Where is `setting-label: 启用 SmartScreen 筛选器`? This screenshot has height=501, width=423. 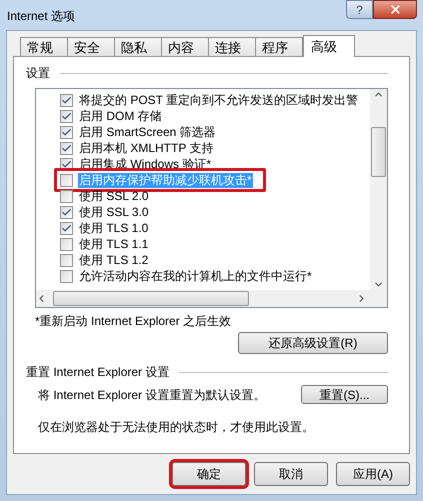
setting-label: 启用 SmartScreen 筛选器 is located at coordinates (147, 132).